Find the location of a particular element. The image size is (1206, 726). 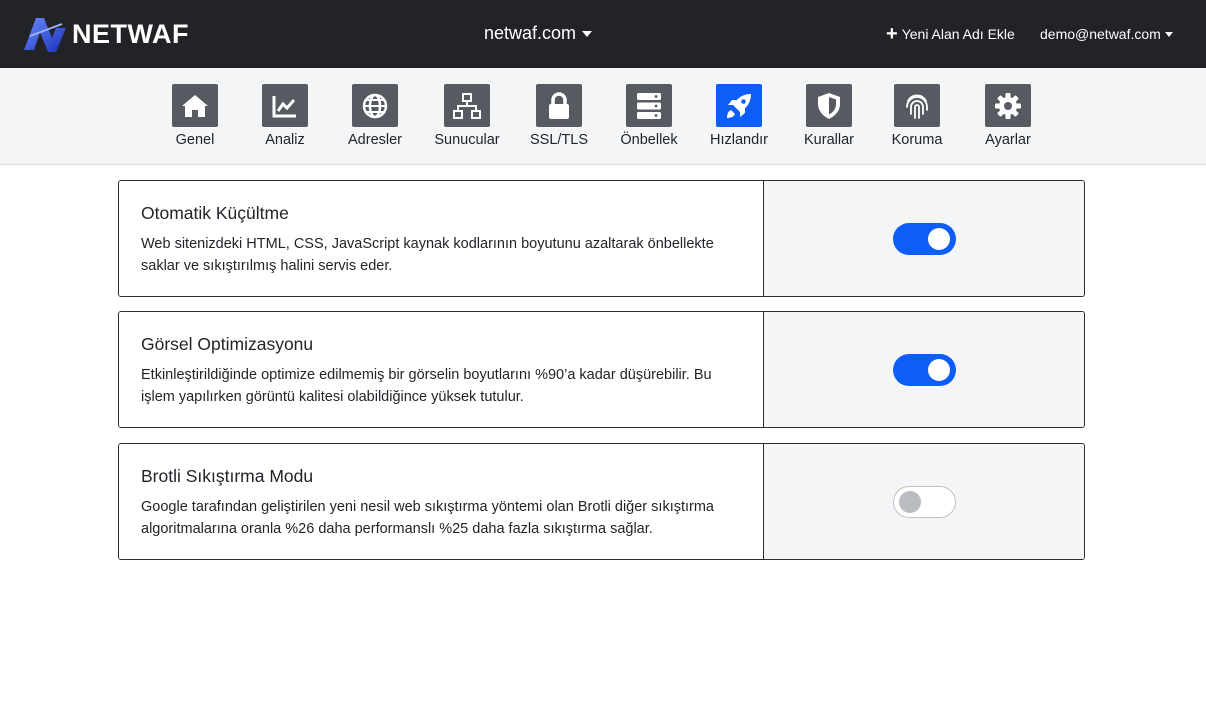

nav-item-adresler: Adresler is located at coordinates (375, 116).